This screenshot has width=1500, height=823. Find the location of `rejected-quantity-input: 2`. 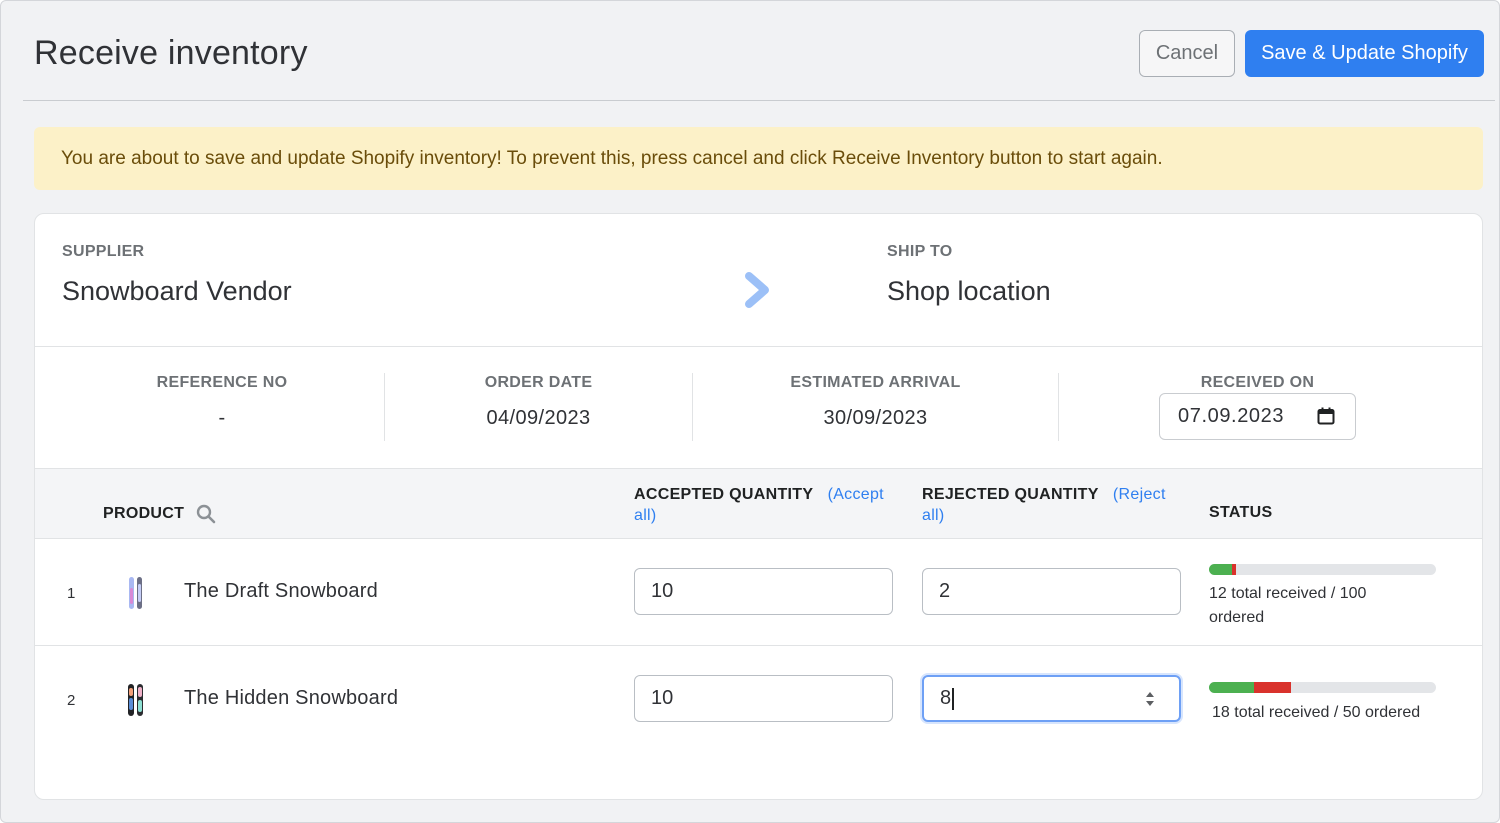

rejected-quantity-input: 2 is located at coordinates (1051, 591).